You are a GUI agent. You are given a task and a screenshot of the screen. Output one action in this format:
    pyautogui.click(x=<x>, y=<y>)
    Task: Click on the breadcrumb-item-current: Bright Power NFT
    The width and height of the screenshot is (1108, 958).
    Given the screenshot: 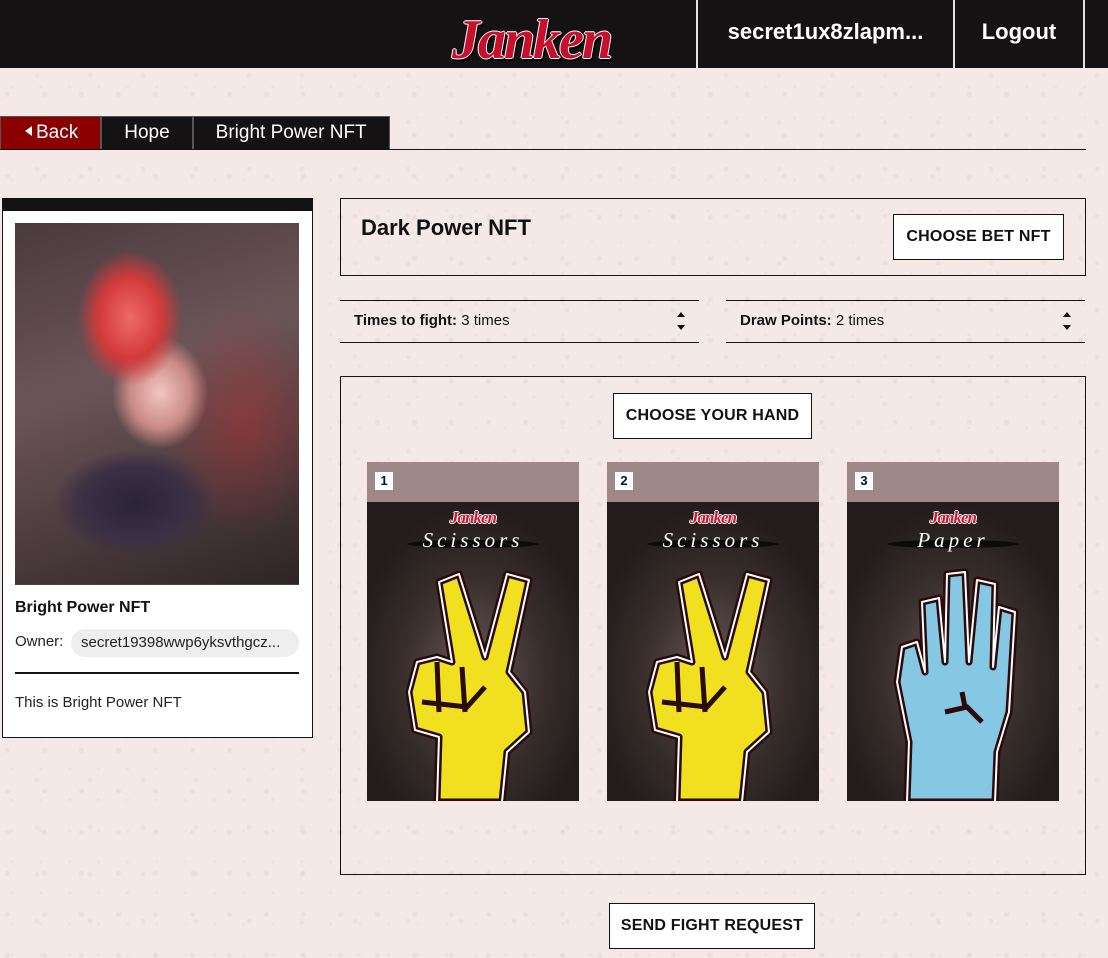 What is the action you would take?
    pyautogui.click(x=291, y=133)
    